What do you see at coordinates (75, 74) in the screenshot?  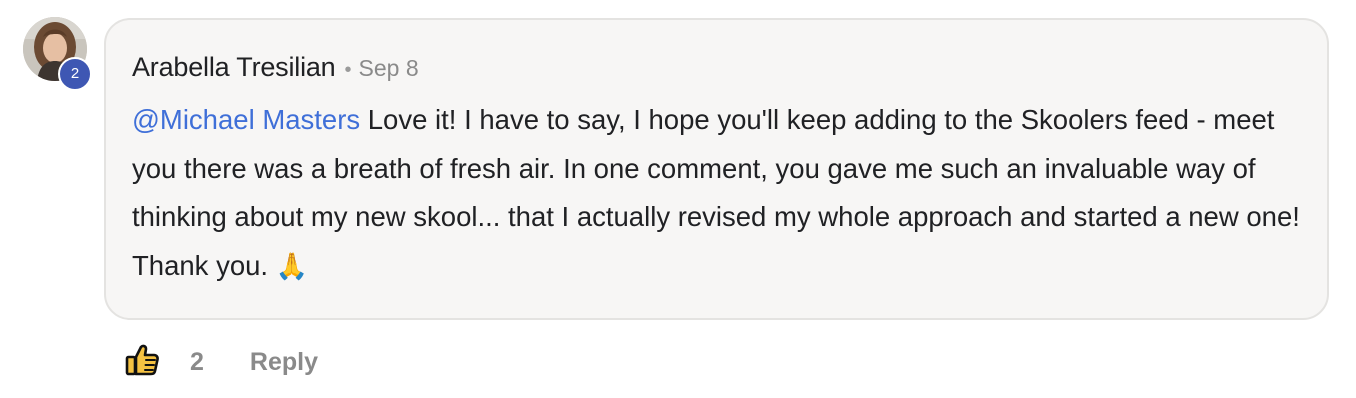 I see `level-badge: 2` at bounding box center [75, 74].